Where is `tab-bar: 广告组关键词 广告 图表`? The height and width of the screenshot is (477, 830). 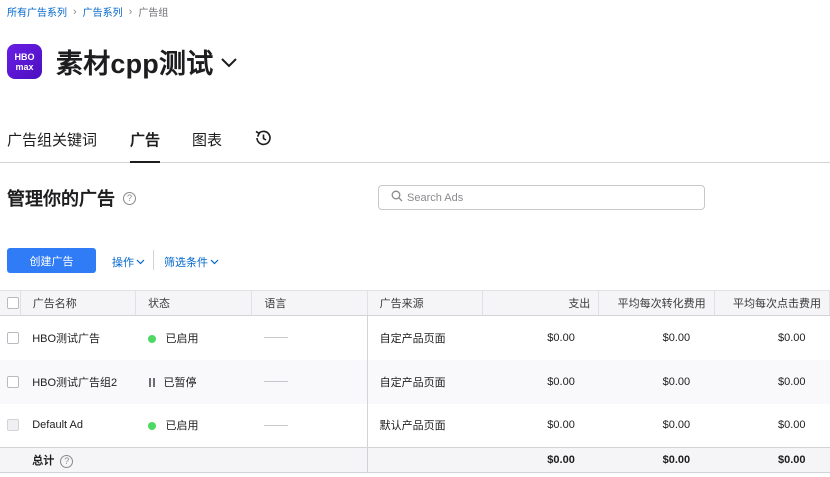 tab-bar: 广告组关键词 广告 图表 is located at coordinates (415, 140).